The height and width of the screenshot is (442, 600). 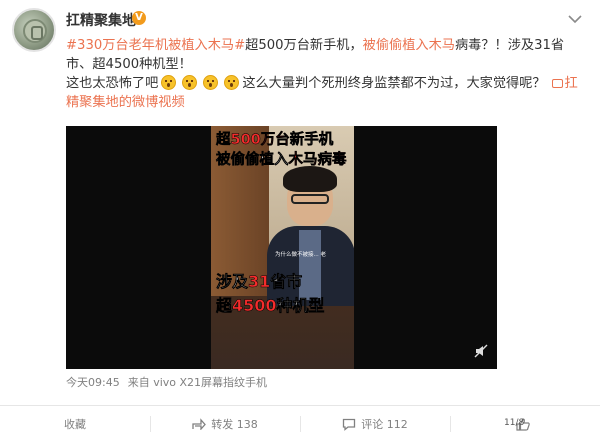 What do you see at coordinates (481, 350) in the screenshot?
I see `video-mute-icon` at bounding box center [481, 350].